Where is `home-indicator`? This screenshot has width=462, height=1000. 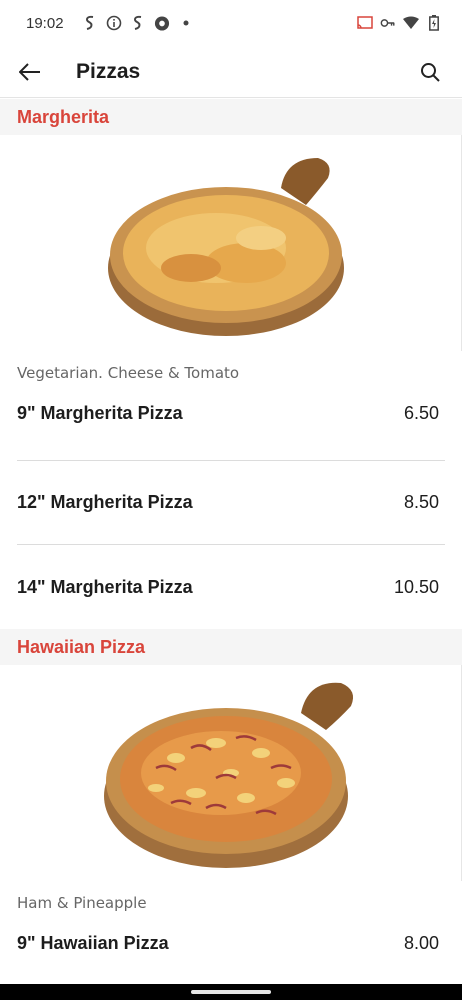
home-indicator is located at coordinates (231, 992).